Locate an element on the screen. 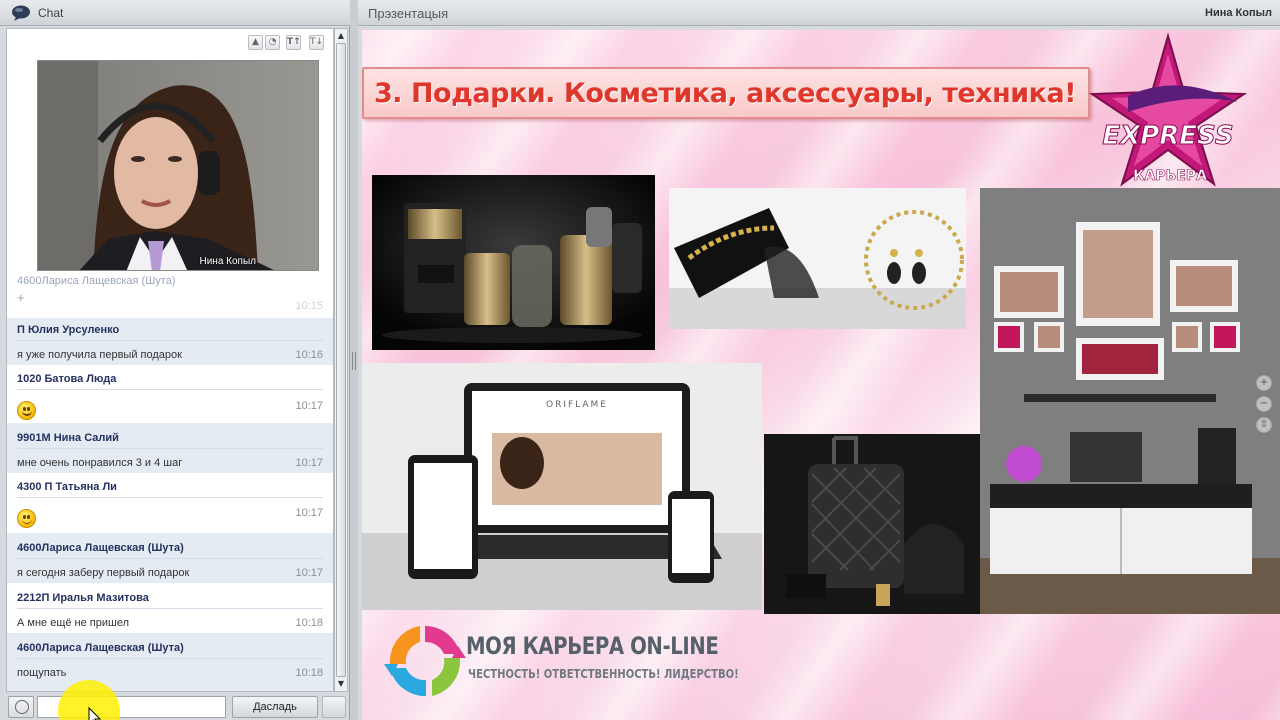 The width and height of the screenshot is (1280, 720). message-text: мне очень понравился 3 и 4 шаг is located at coordinates (100, 463).